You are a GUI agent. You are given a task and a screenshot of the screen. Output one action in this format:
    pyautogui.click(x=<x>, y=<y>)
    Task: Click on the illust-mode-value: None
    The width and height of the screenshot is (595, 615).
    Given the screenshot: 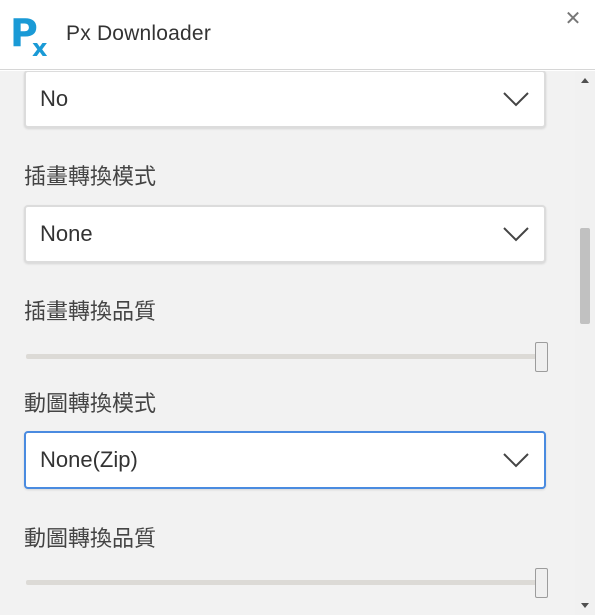 What is the action you would take?
    pyautogui.click(x=66, y=233)
    